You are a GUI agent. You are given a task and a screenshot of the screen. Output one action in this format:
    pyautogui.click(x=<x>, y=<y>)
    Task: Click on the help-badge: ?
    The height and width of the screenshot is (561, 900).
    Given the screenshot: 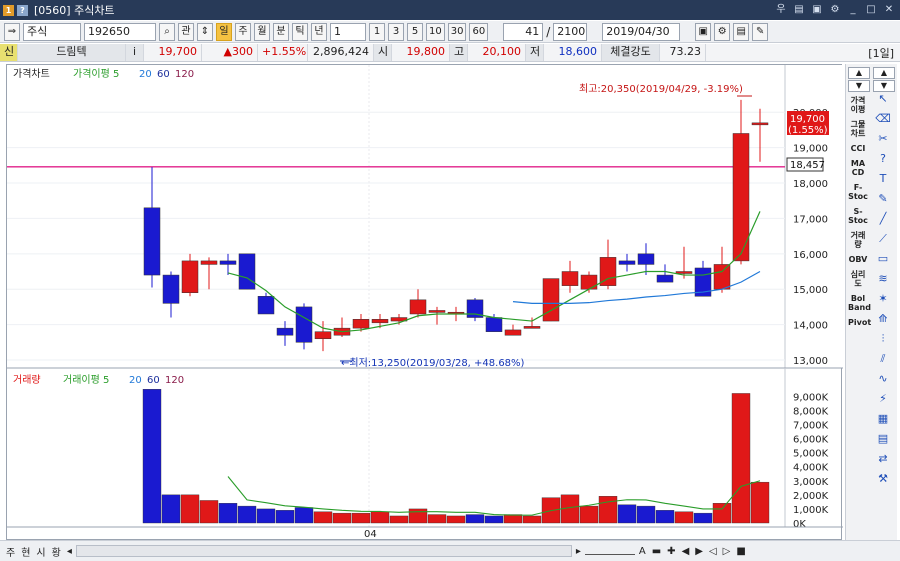 What is the action you would take?
    pyautogui.click(x=22, y=10)
    